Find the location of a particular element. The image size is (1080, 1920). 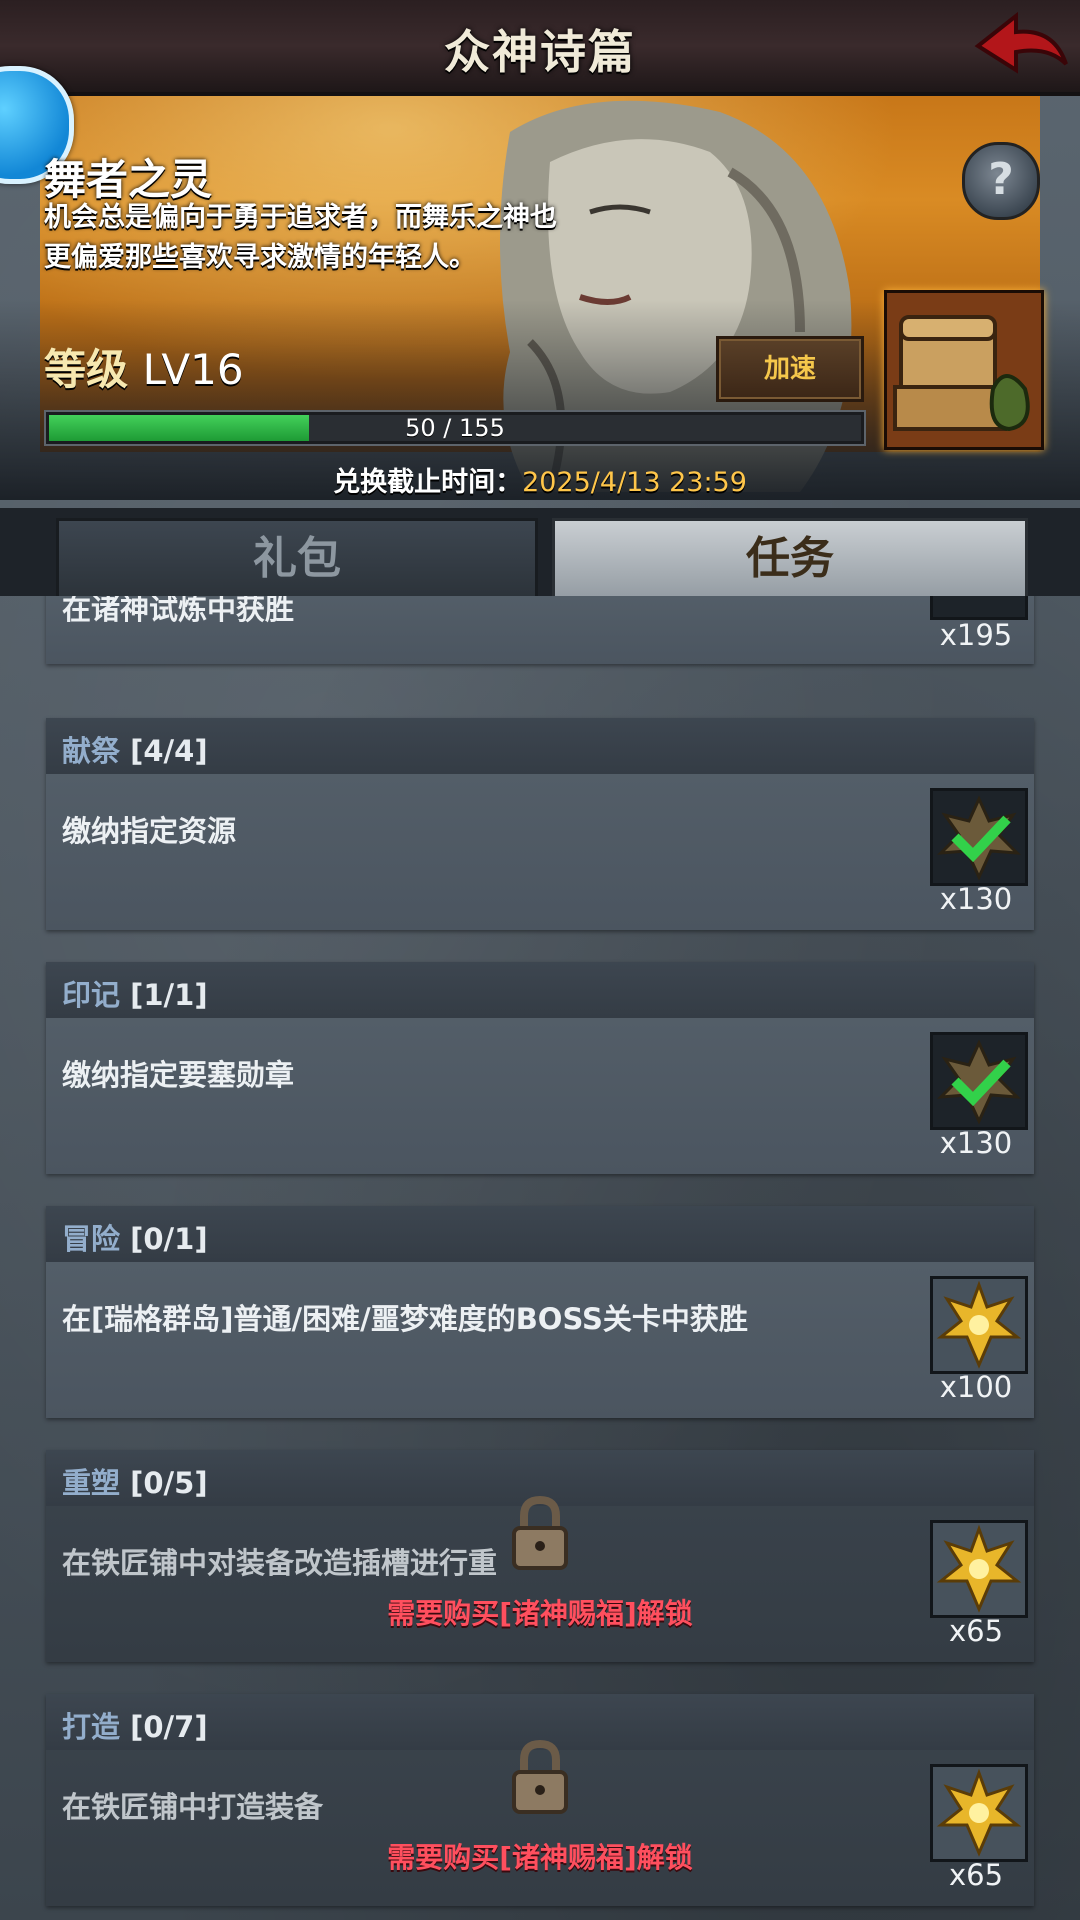

exchange-deadline: 兑换截止时间：2025/4/13 23:59 is located at coordinates (540, 479).